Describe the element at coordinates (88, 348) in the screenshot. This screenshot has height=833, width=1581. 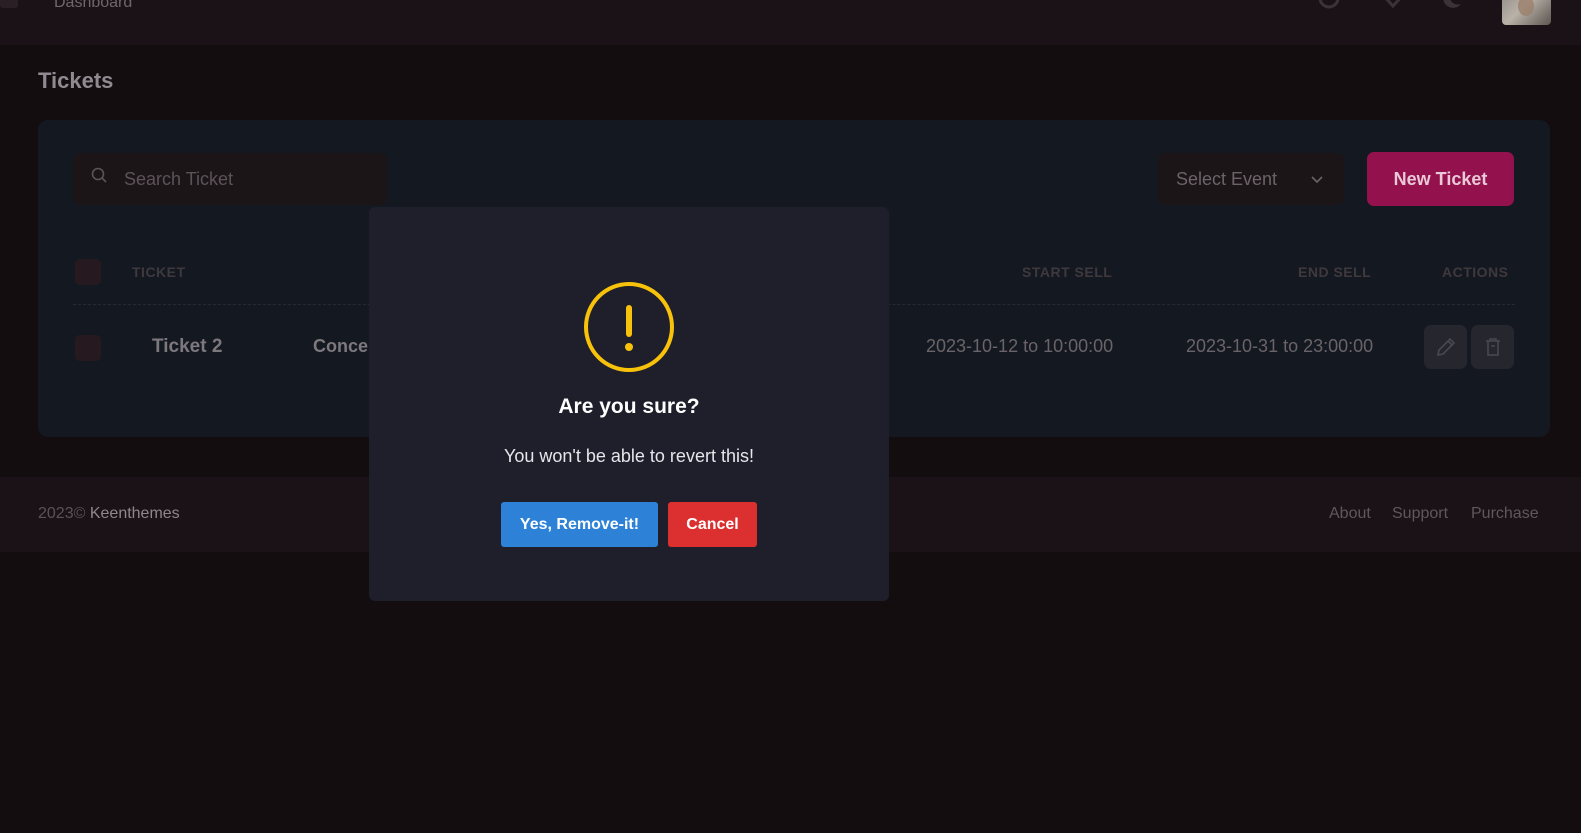
I see `row-checkbox` at that location.